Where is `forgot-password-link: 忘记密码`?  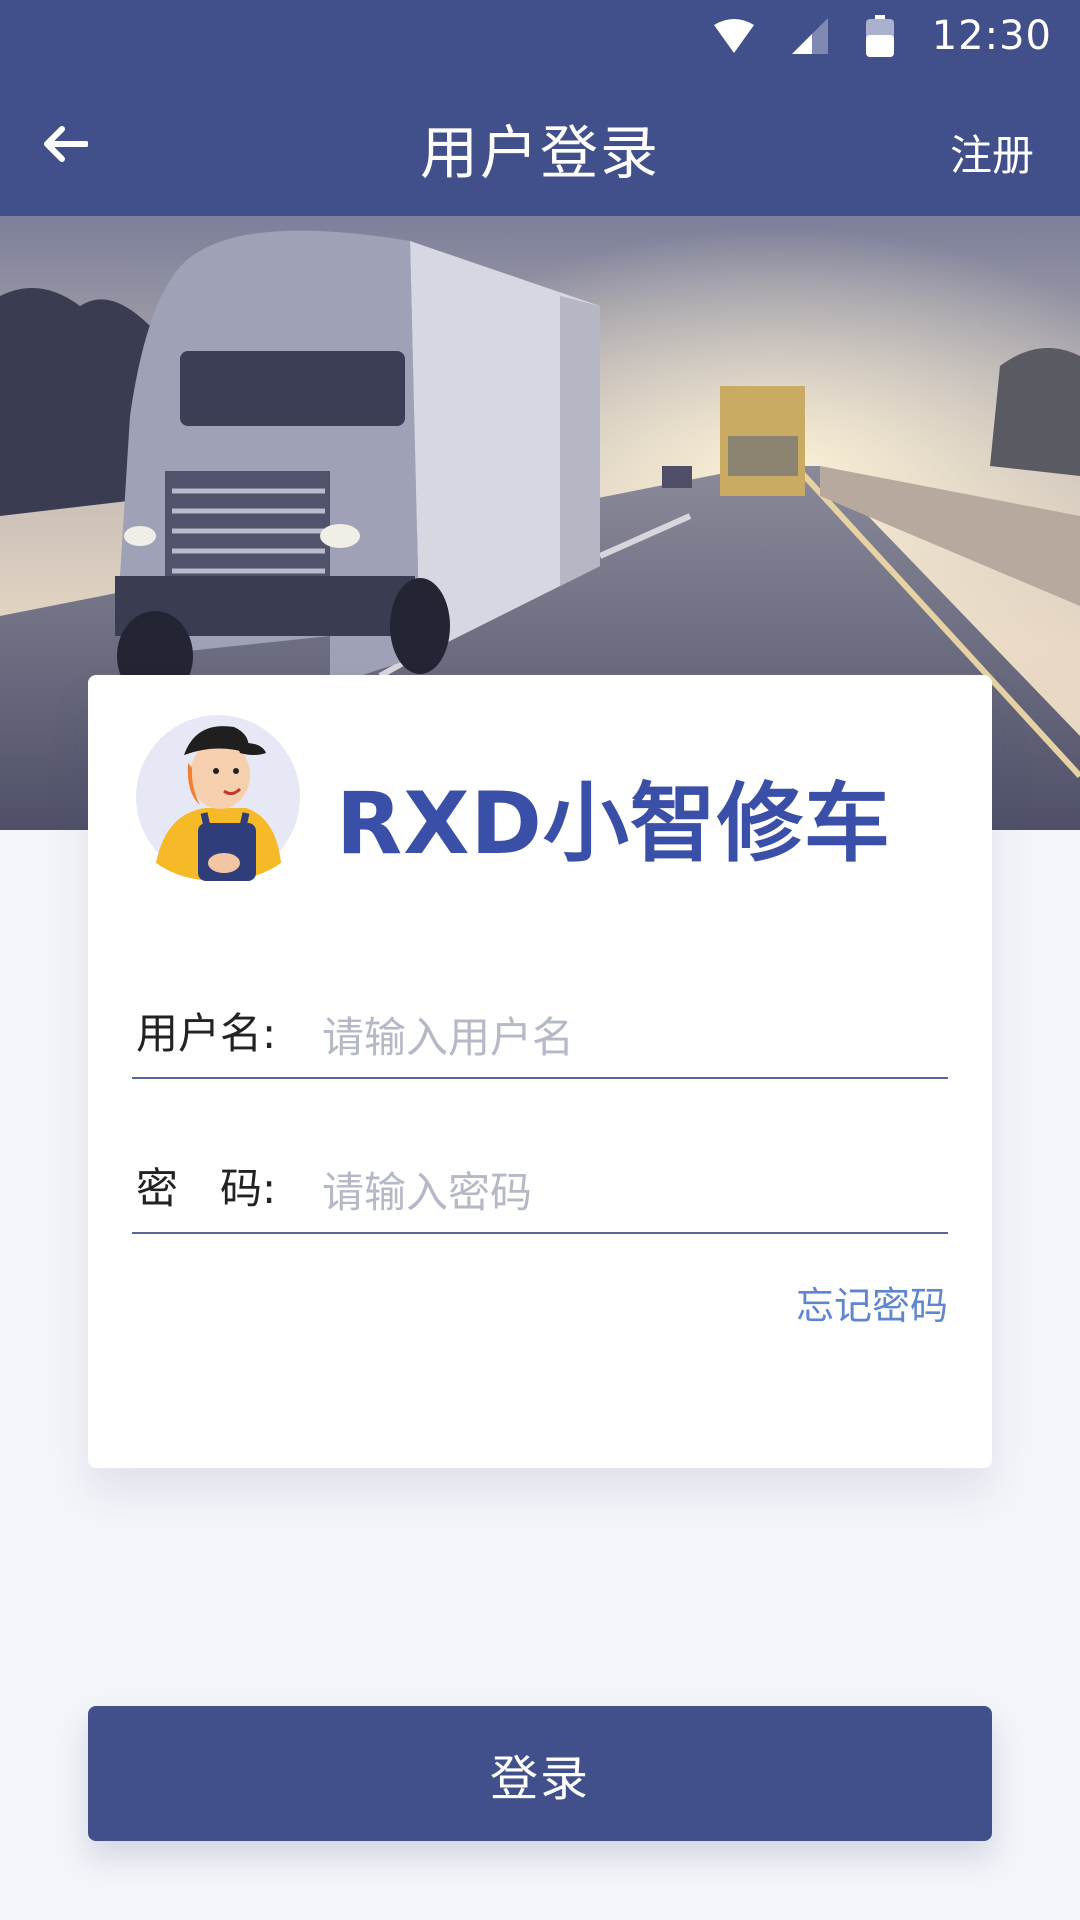 forgot-password-link: 忘记密码 is located at coordinates (872, 1302).